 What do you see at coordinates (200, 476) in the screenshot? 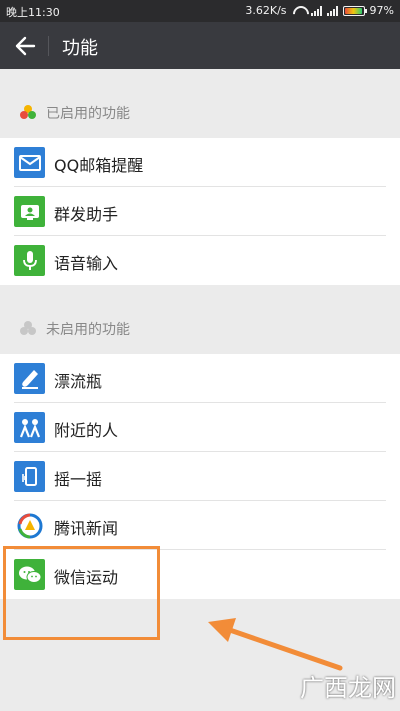
I see `list-item-shake: 摇一摇` at bounding box center [200, 476].